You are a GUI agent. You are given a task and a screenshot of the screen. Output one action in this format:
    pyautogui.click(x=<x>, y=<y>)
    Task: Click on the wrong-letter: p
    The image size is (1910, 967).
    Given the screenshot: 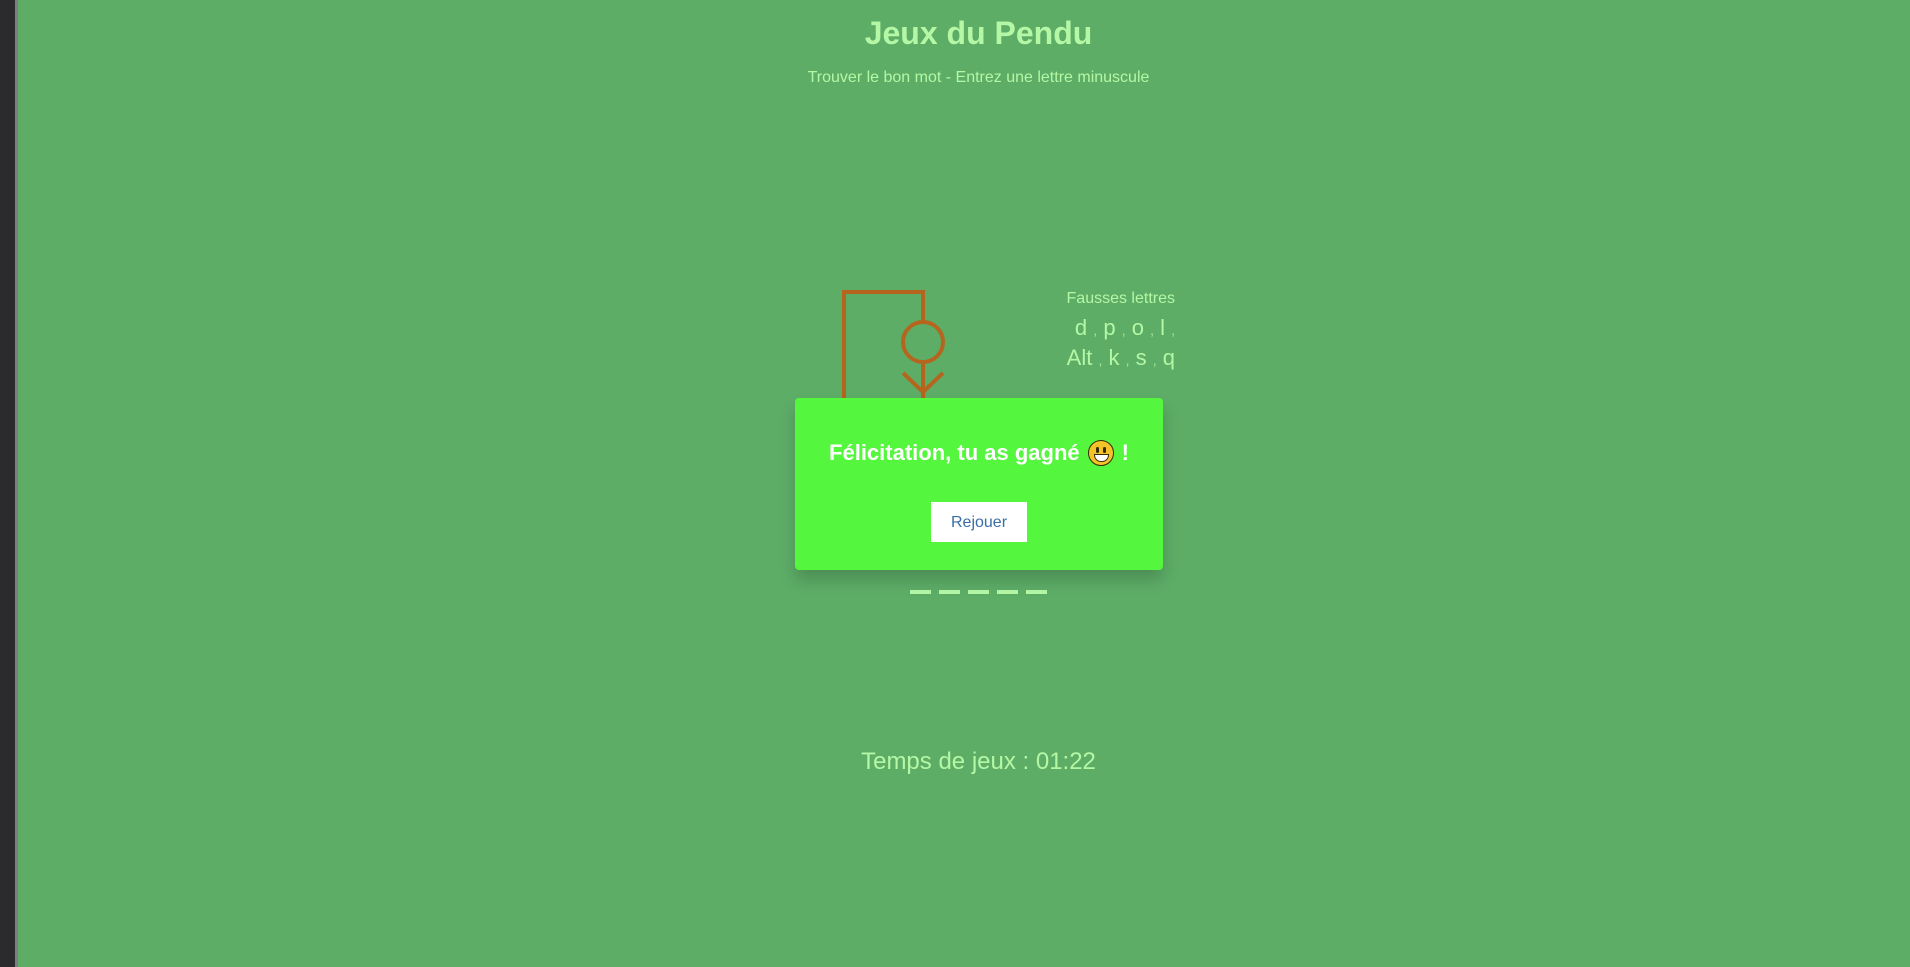 What is the action you would take?
    pyautogui.click(x=1109, y=327)
    